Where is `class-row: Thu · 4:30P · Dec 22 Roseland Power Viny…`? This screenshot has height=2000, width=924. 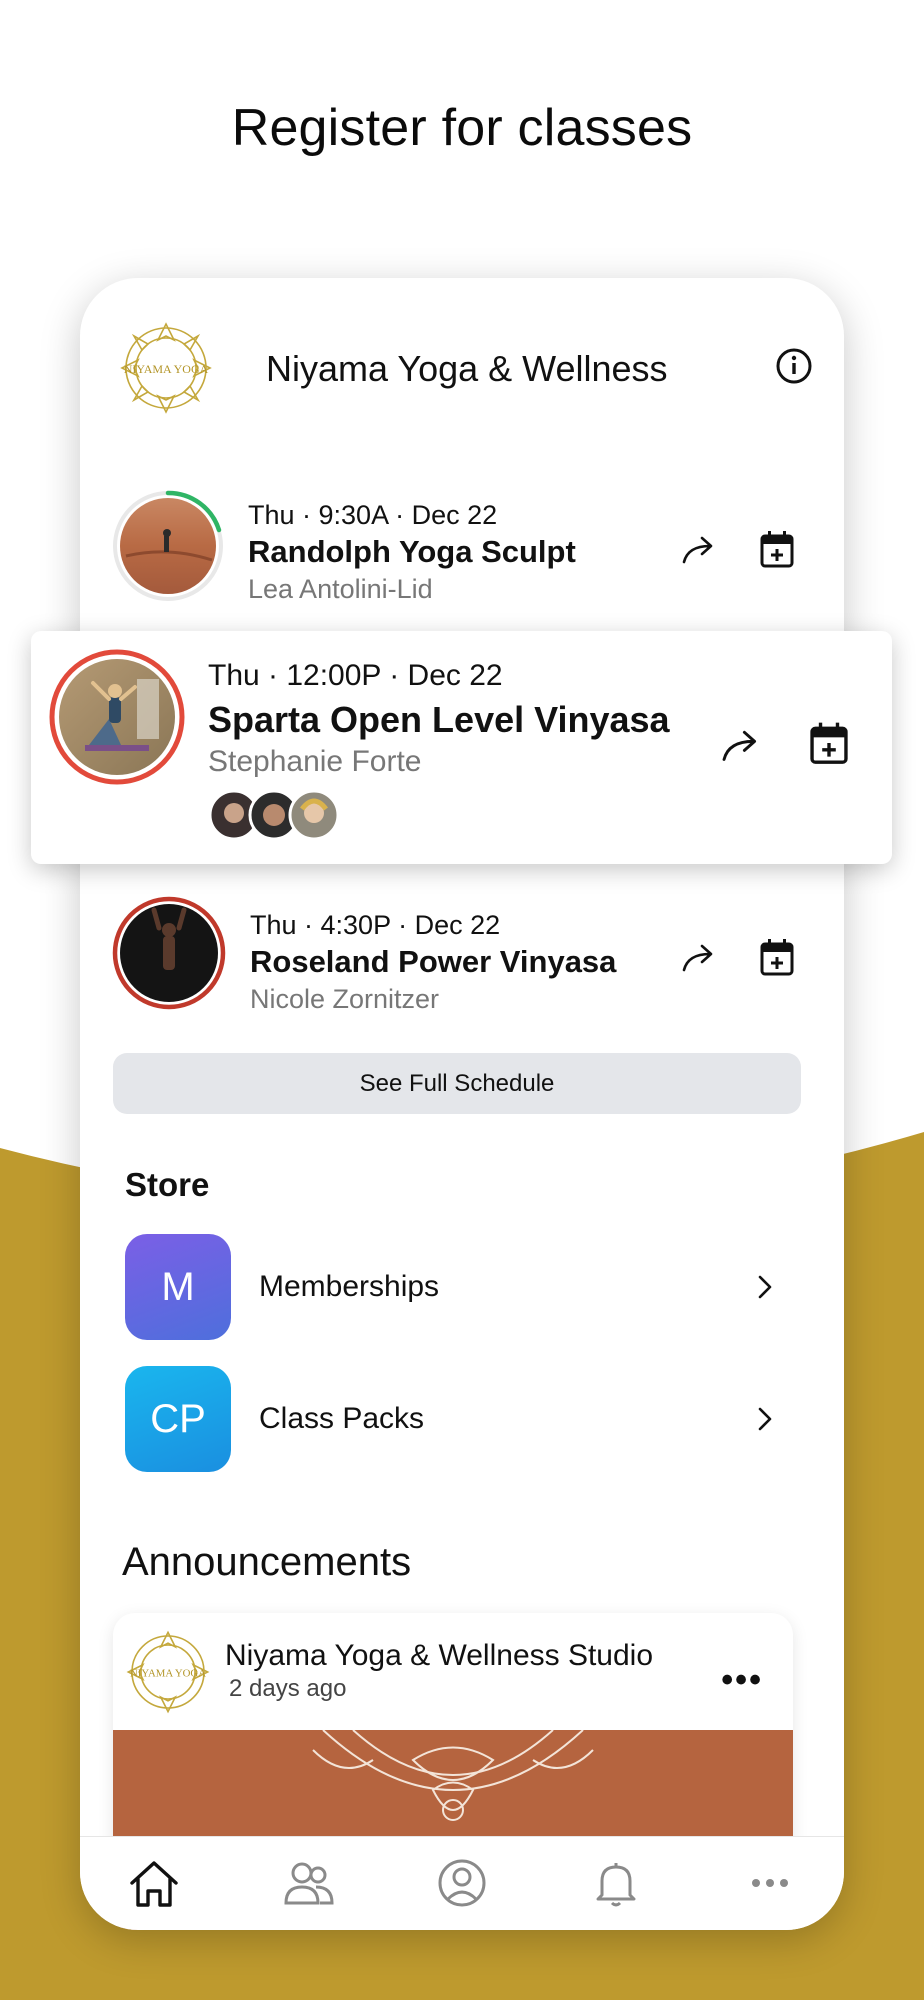
class-row: Thu · 4:30P · Dec 22 Roseland Power Viny… is located at coordinates (462, 966).